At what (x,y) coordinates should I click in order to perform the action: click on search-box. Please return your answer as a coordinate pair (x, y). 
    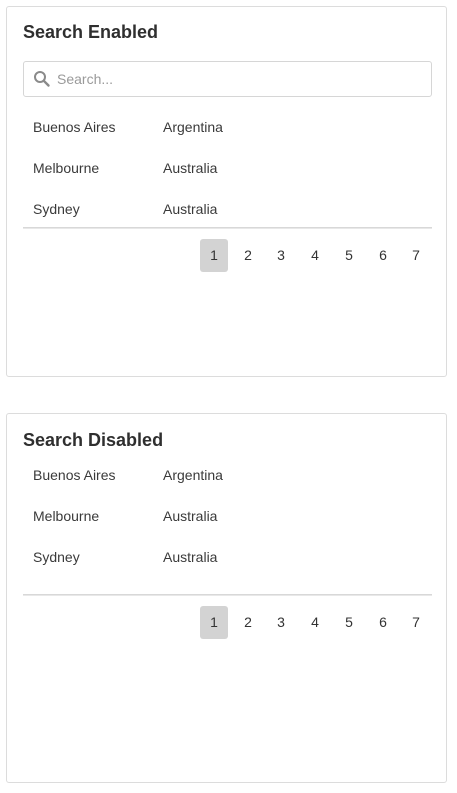
    Looking at the image, I should click on (227, 79).